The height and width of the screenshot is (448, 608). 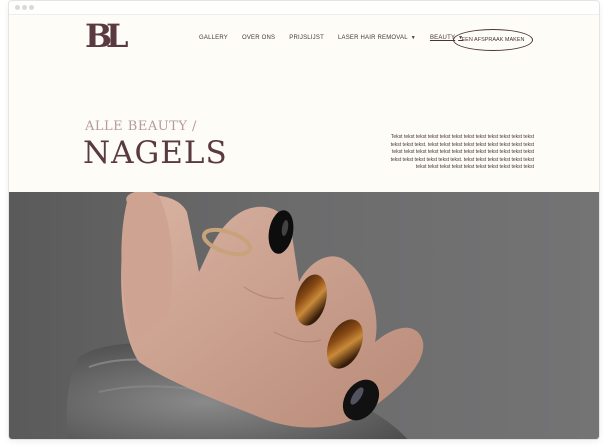 I want to click on nav-item-label: OVER ONS, so click(x=258, y=38).